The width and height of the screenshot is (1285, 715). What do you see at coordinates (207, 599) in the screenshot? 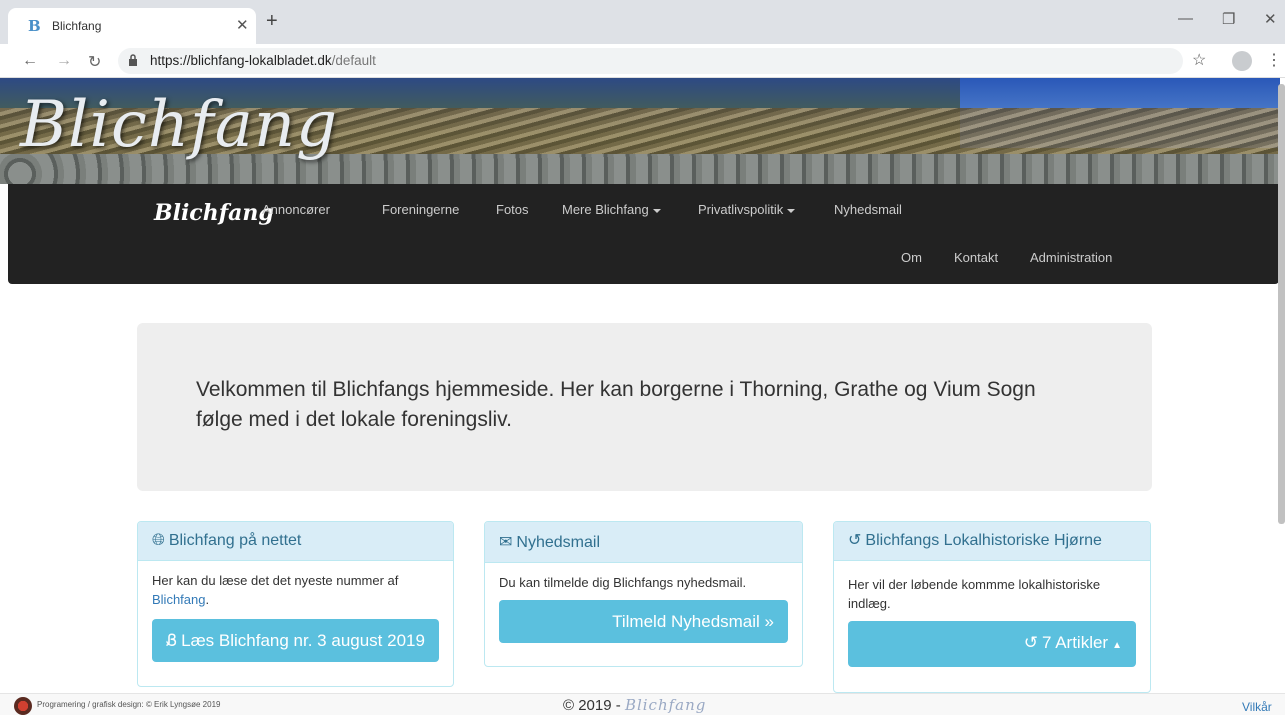
I see `panel-online-period: .` at bounding box center [207, 599].